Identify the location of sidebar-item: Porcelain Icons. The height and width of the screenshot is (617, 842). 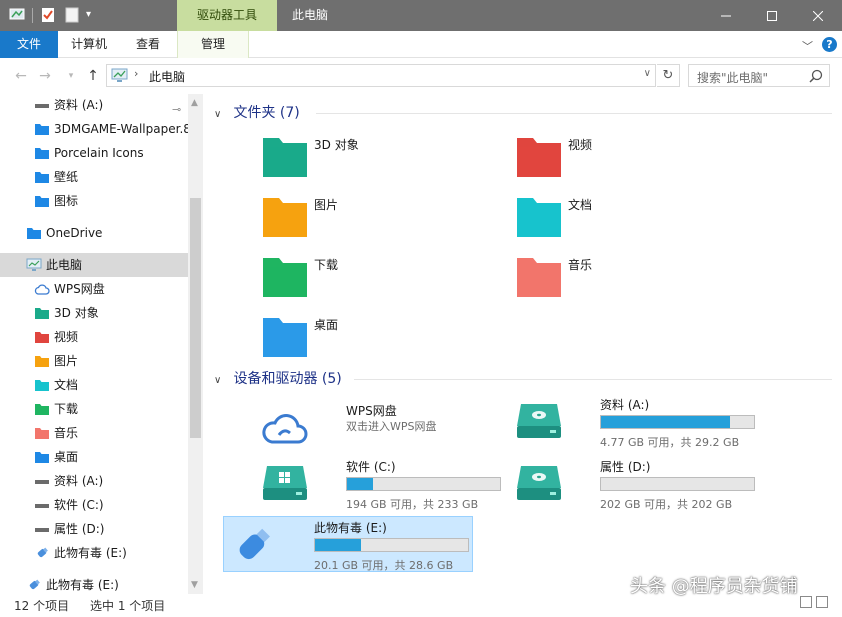
(94, 153).